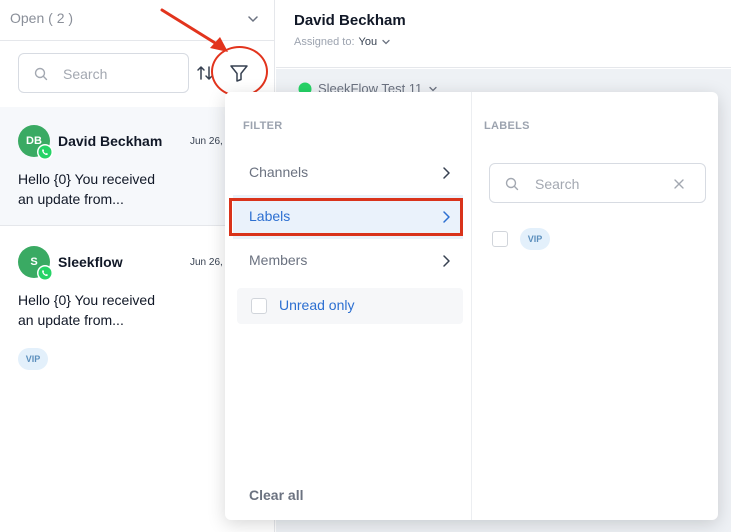 This screenshot has width=731, height=532. Describe the element at coordinates (368, 42) in the screenshot. I see `assignee-name: You` at that location.